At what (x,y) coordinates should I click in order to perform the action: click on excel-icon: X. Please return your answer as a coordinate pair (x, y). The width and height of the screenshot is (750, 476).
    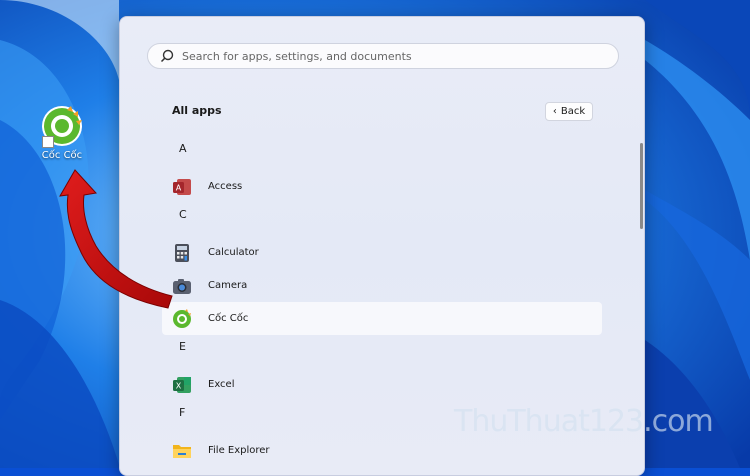
    Looking at the image, I should click on (182, 384).